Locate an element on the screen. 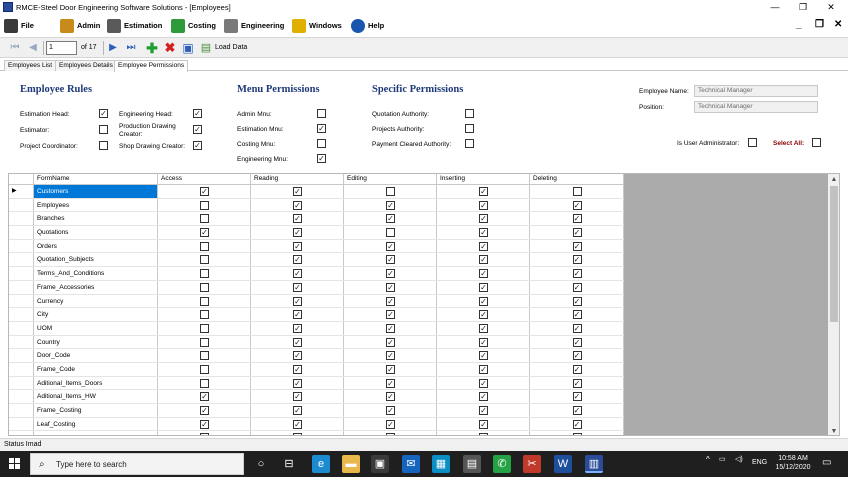 The width and height of the screenshot is (848, 477). engineering-head-checkbox: ✓ is located at coordinates (197, 113).